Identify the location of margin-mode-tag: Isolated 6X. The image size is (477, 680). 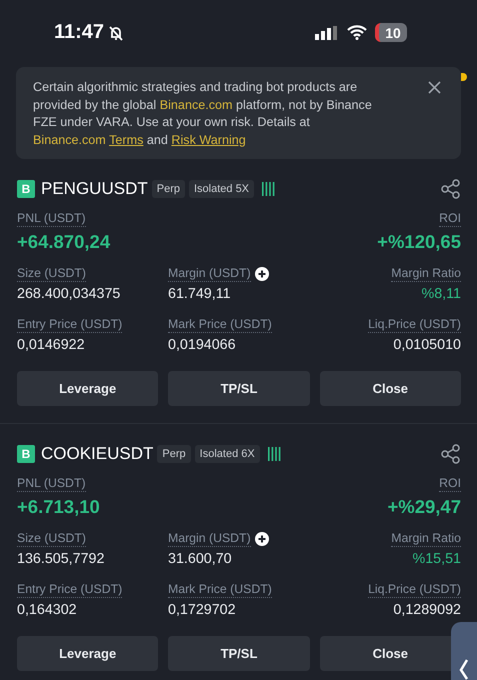
(227, 454).